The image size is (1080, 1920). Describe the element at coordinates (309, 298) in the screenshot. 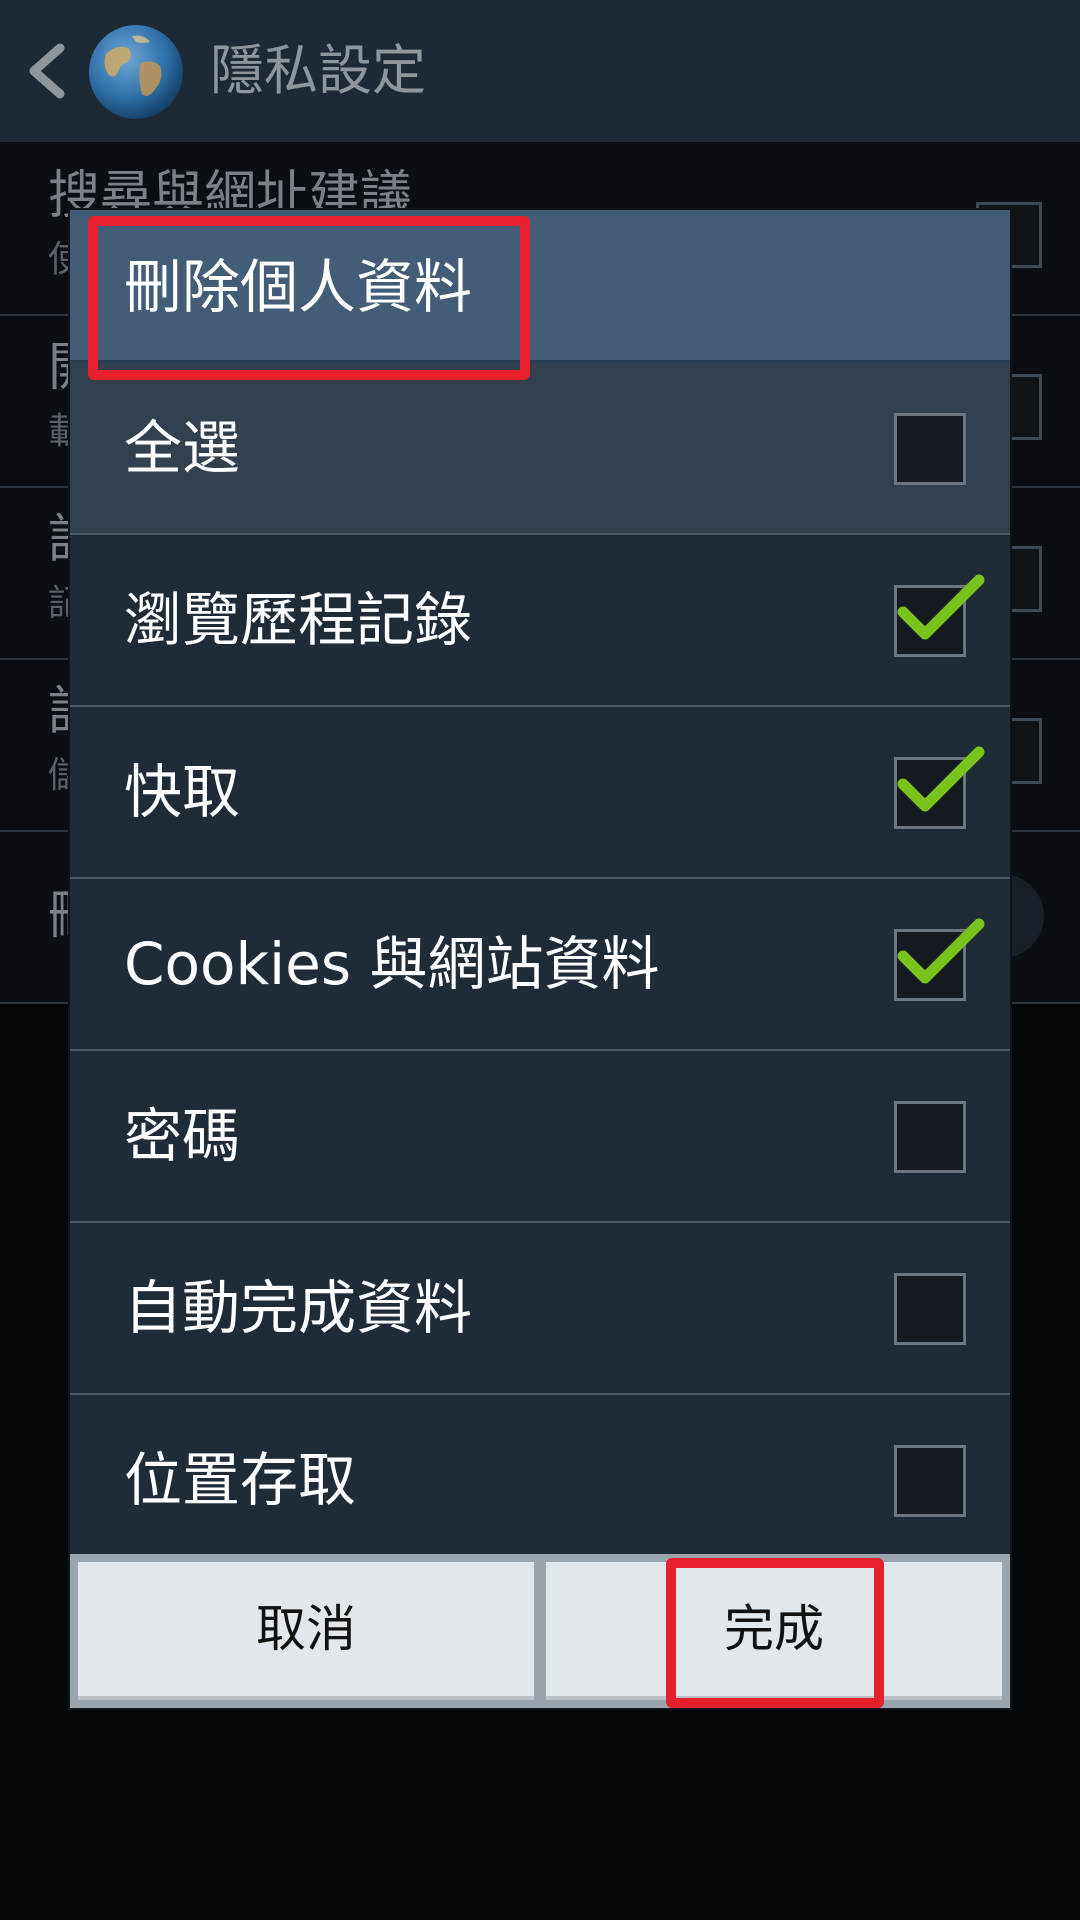

I see `highlight-title-box` at that location.